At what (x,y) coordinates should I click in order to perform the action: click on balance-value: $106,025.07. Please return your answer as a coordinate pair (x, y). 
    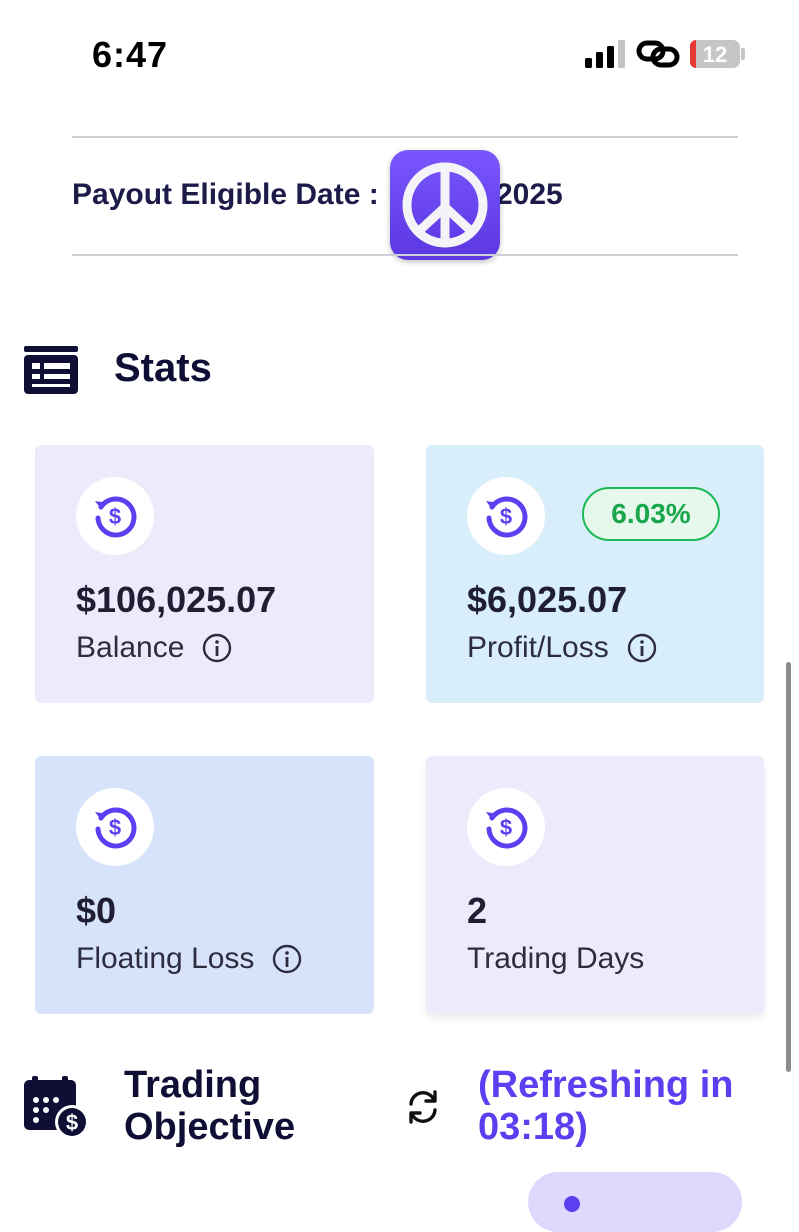
    Looking at the image, I should click on (176, 599).